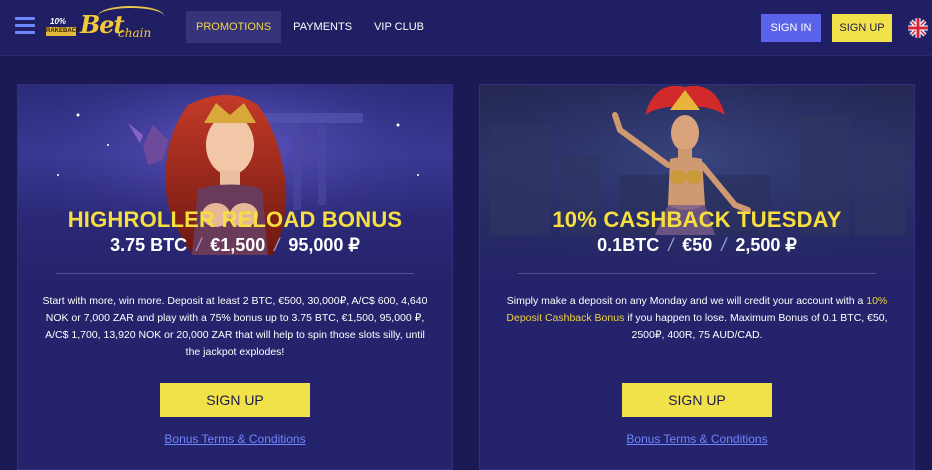 This screenshot has height=470, width=932. Describe the element at coordinates (135, 33) in the screenshot. I see `logo-brand-sub: chain` at that location.